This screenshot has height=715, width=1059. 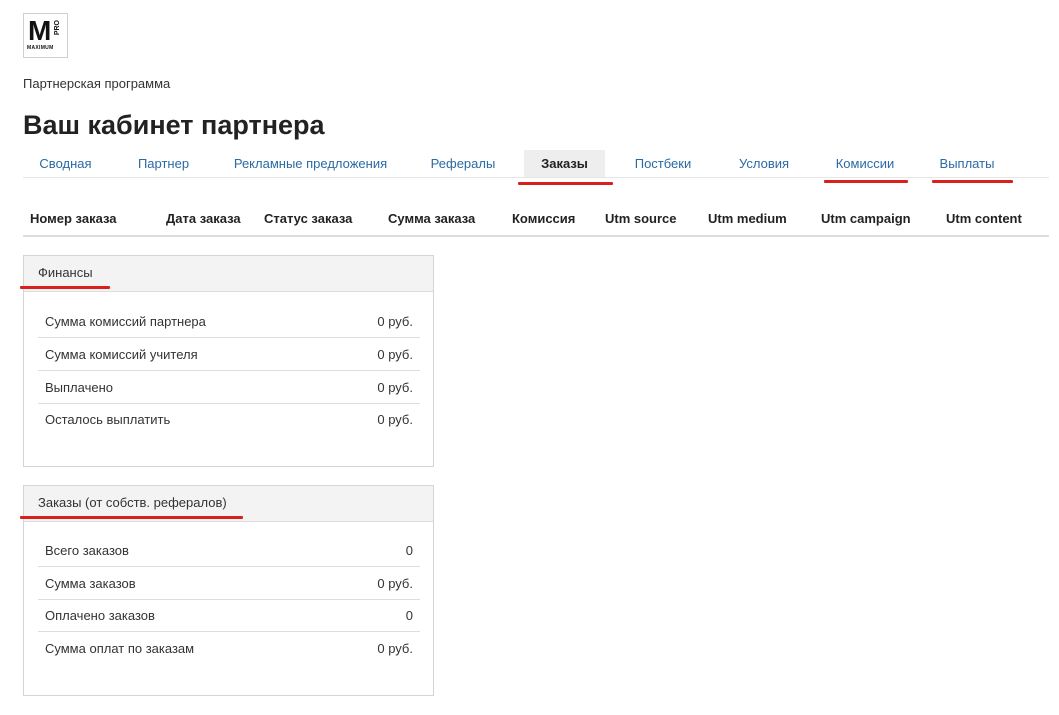 What do you see at coordinates (663, 163) in the screenshot?
I see `tab-postbacks: Постбеки` at bounding box center [663, 163].